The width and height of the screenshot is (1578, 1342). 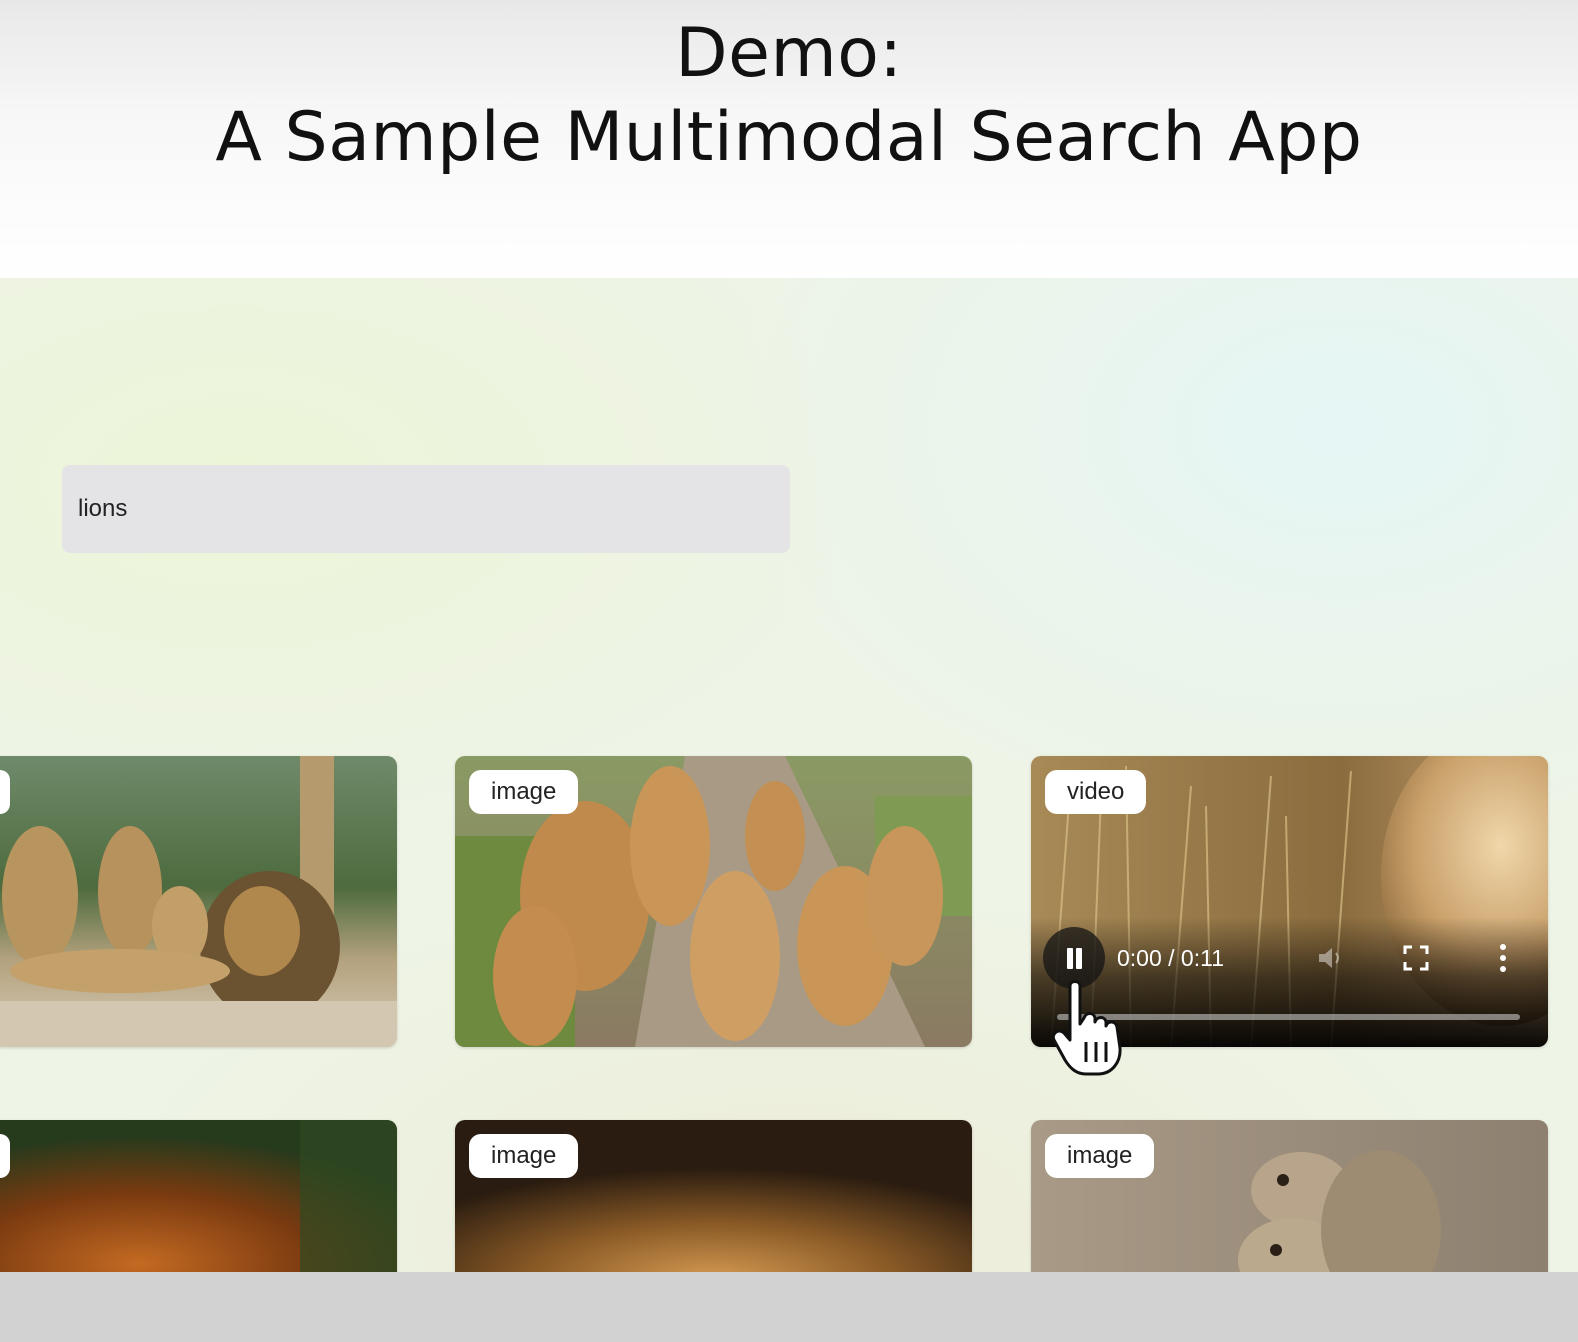 What do you see at coordinates (1096, 792) in the screenshot?
I see `type-badge: video` at bounding box center [1096, 792].